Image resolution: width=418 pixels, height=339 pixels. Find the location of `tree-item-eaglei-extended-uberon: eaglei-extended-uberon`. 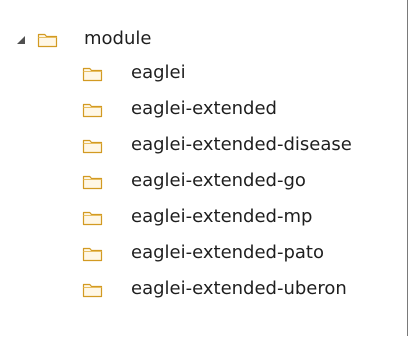

tree-item-eaglei-extended-uberon: eaglei-extended-uberon is located at coordinates (203, 290).